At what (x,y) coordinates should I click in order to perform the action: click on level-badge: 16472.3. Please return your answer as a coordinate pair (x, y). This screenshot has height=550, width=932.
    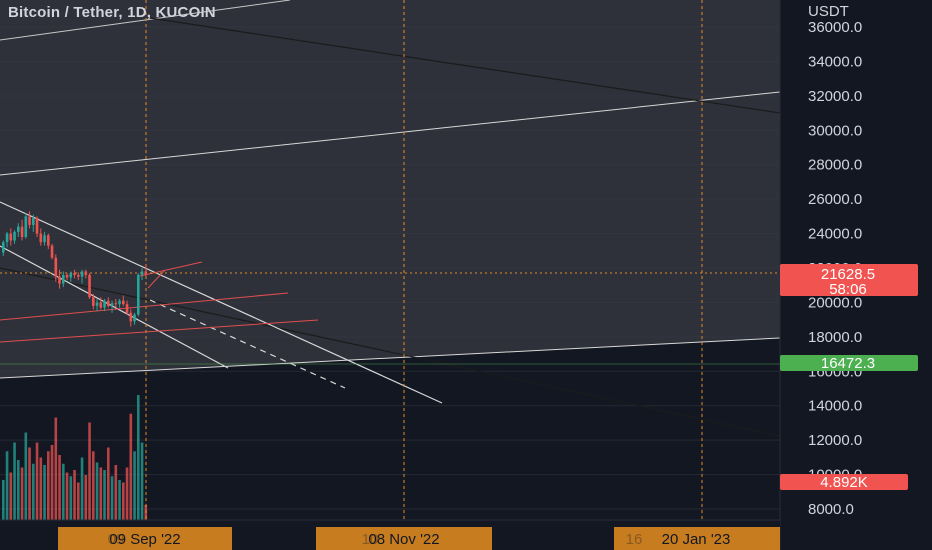
    Looking at the image, I should click on (849, 363).